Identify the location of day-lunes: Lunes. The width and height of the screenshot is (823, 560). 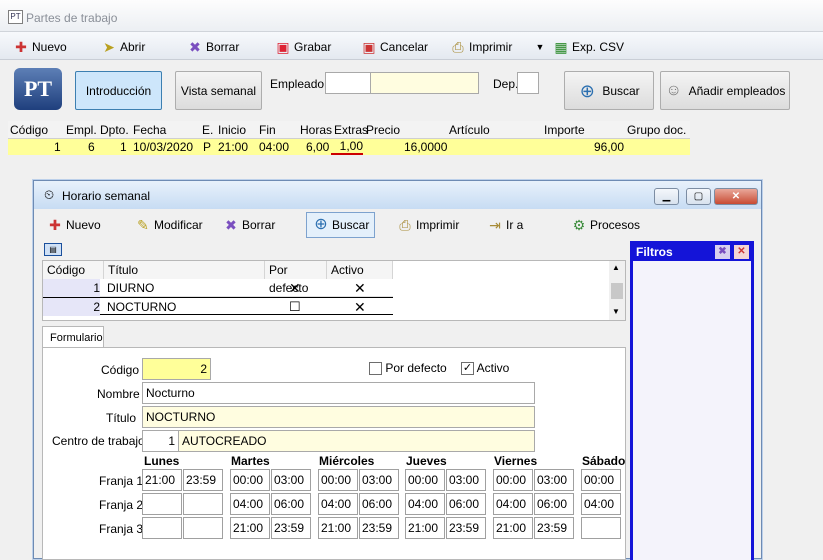
(162, 461).